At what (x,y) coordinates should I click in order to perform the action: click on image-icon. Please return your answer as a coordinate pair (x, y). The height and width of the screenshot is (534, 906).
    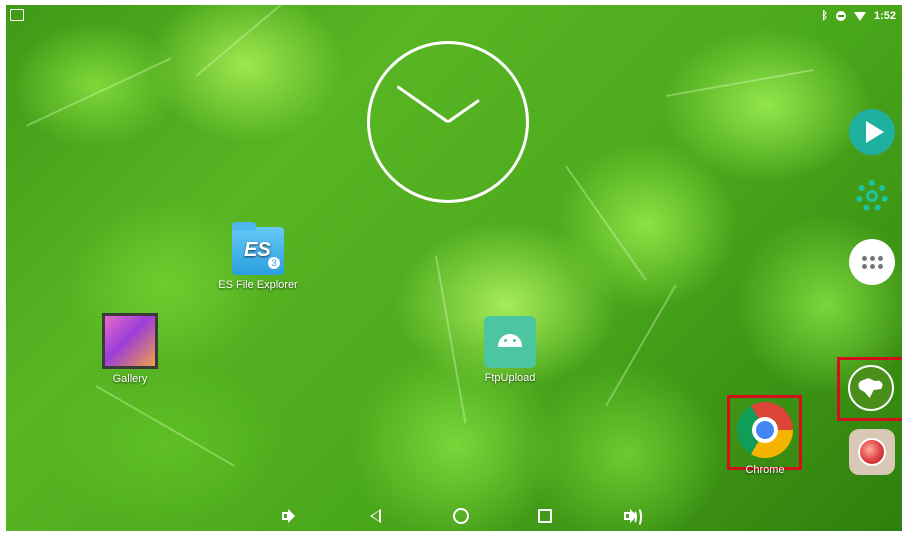
    Looking at the image, I should click on (17, 15).